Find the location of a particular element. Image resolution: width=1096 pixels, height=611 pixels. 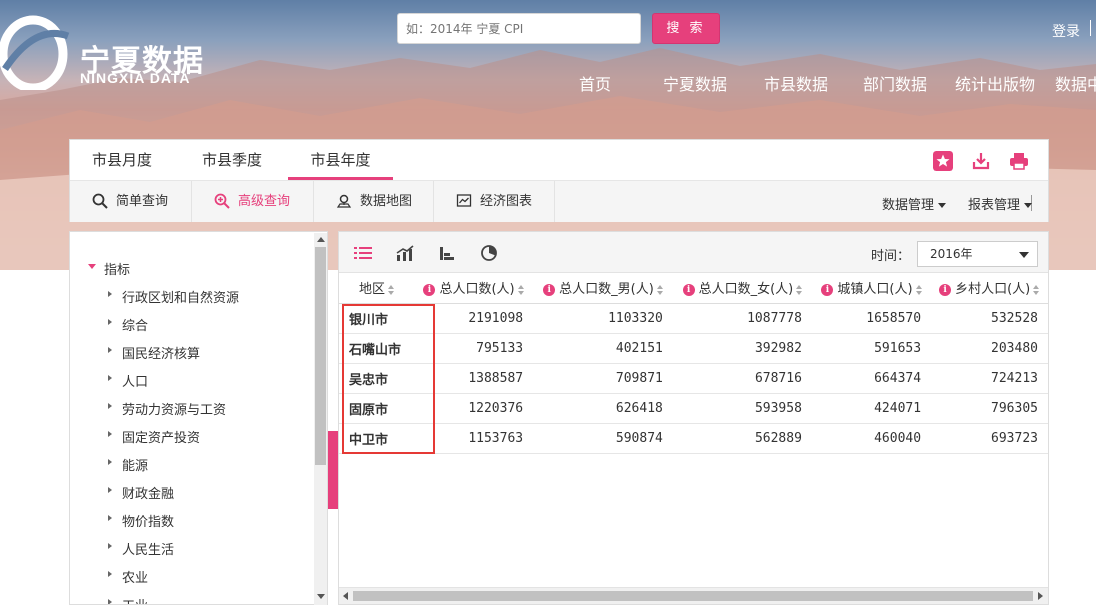

cell-value: 678716 is located at coordinates (742, 378).